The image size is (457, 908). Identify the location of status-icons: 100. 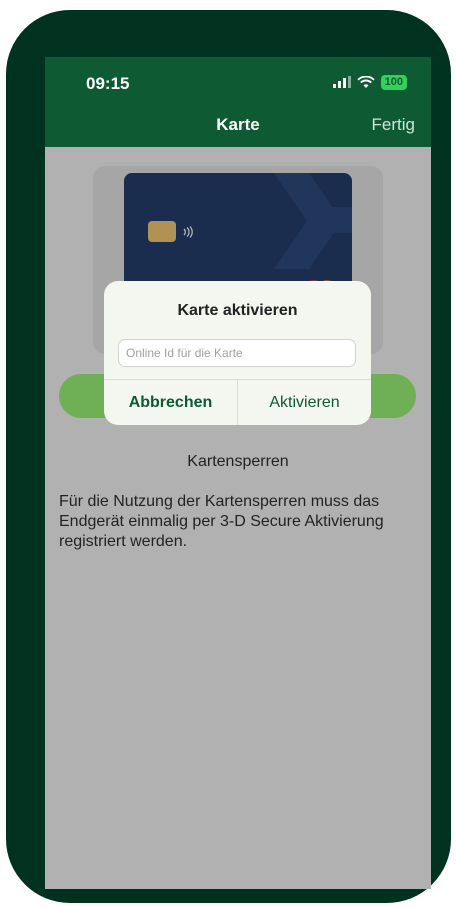
(369, 82).